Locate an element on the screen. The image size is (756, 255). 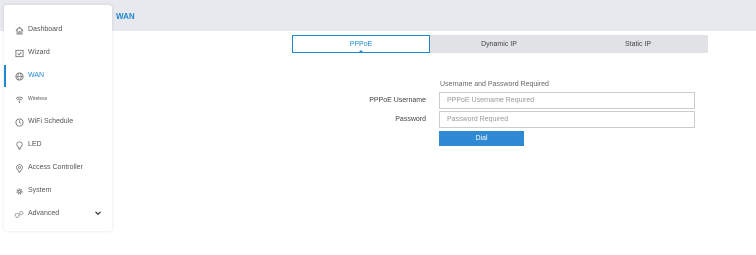
sidebar-item-label: System is located at coordinates (40, 190).